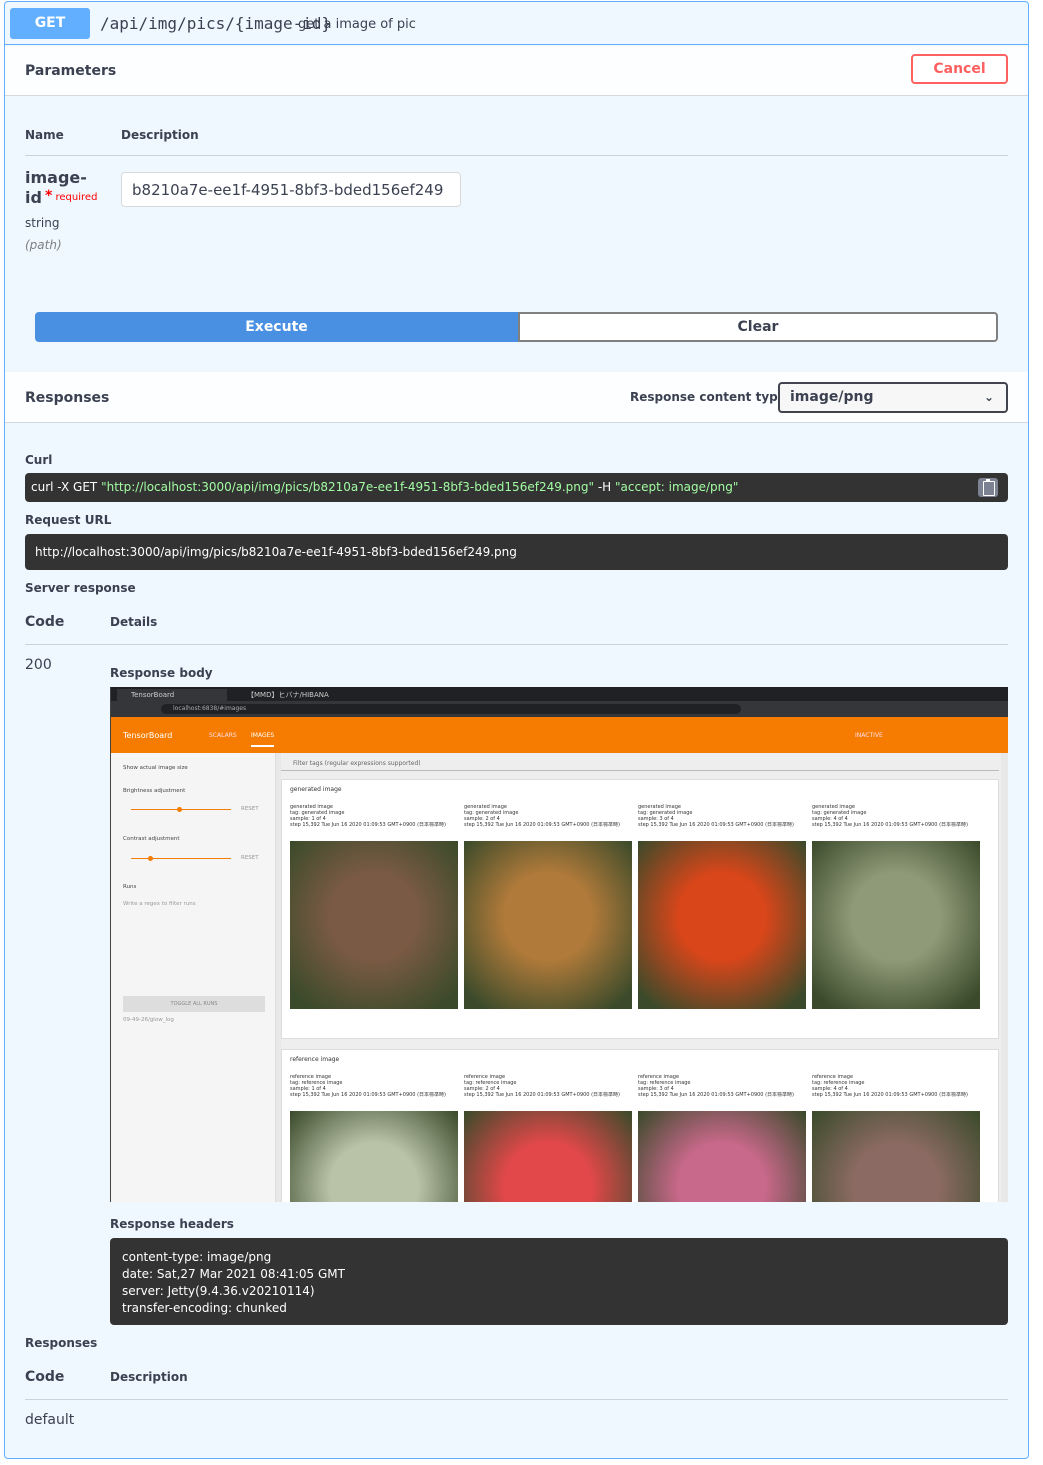 This screenshot has height=1465, width=1043. Describe the element at coordinates (38, 665) in the screenshot. I see `response-code: 200` at that location.